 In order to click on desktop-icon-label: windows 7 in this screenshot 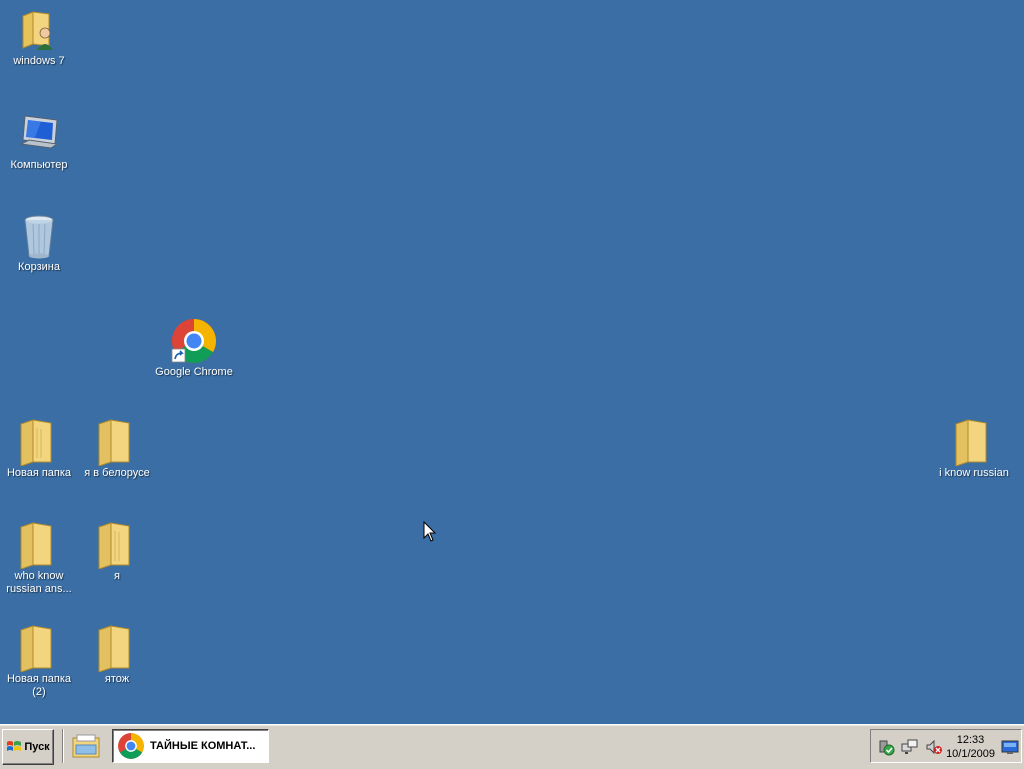, I will do `click(39, 61)`.